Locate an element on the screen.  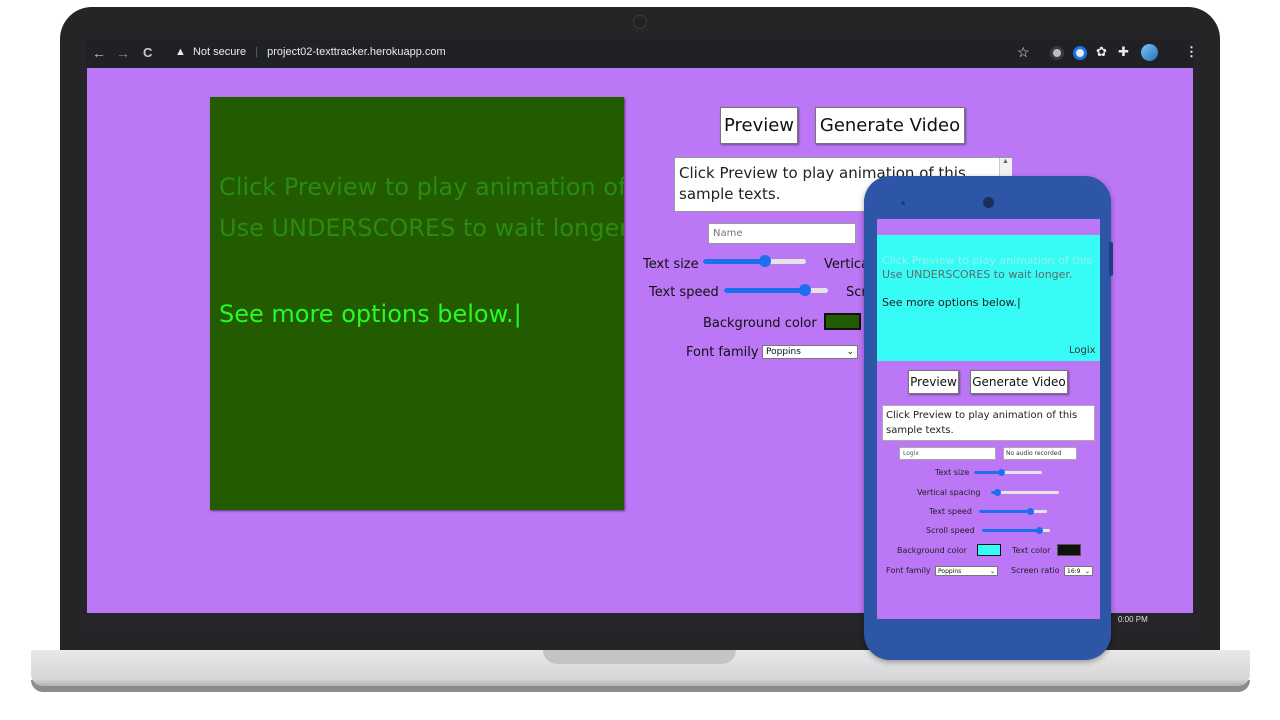
audio-status-field: No audio recorded is located at coordinates (1040, 453).